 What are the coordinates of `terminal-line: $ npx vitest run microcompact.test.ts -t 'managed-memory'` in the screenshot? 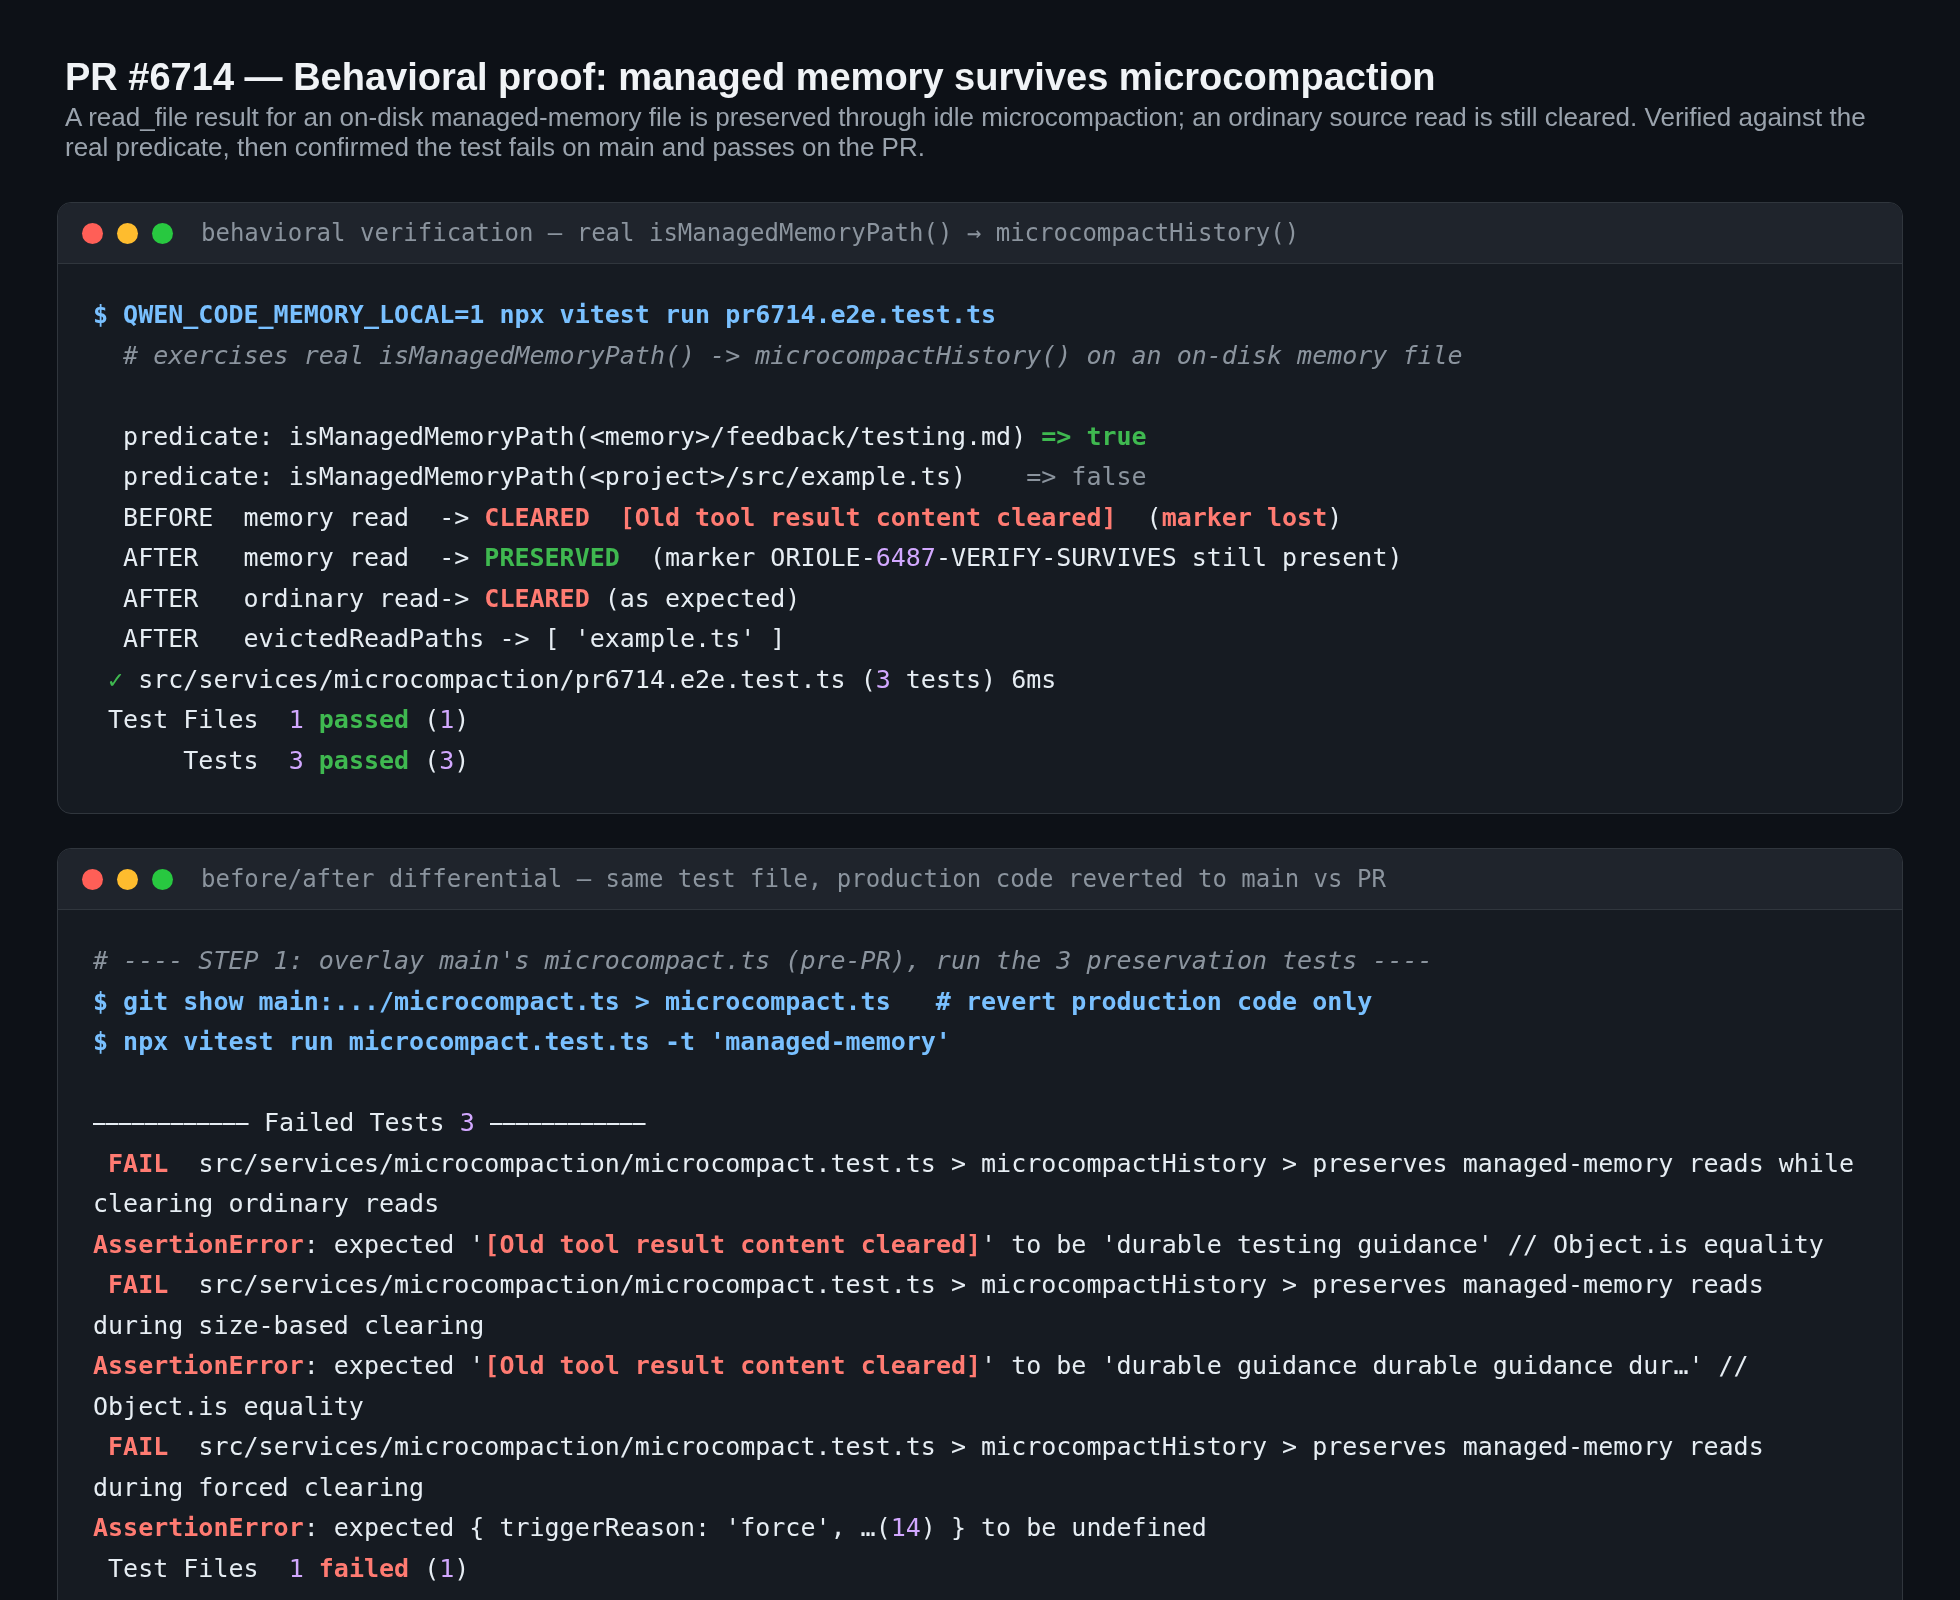 It's located at (522, 1042).